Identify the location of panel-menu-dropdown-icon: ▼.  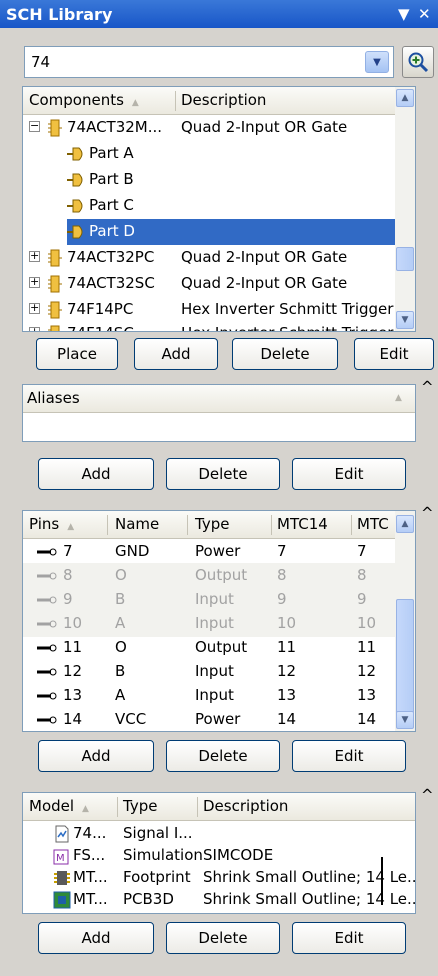
(404, 14).